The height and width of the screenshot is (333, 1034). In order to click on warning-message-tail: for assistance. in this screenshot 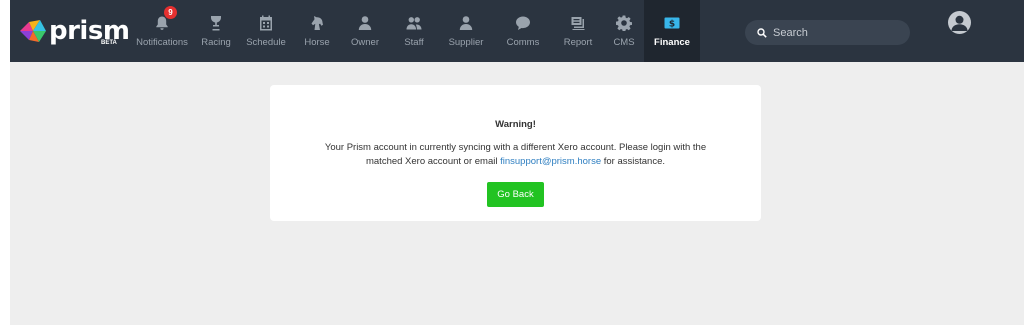, I will do `click(633, 161)`.